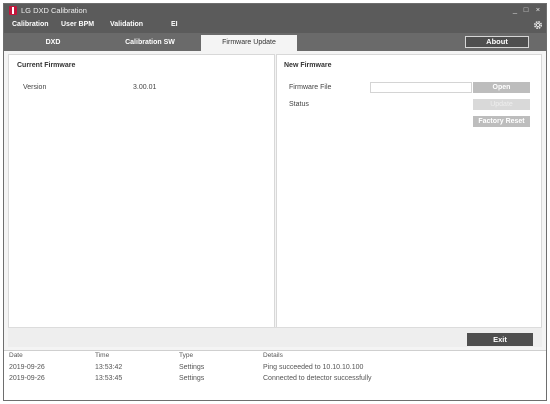 The image size is (550, 404). I want to click on log-column-date: Date, so click(16, 355).